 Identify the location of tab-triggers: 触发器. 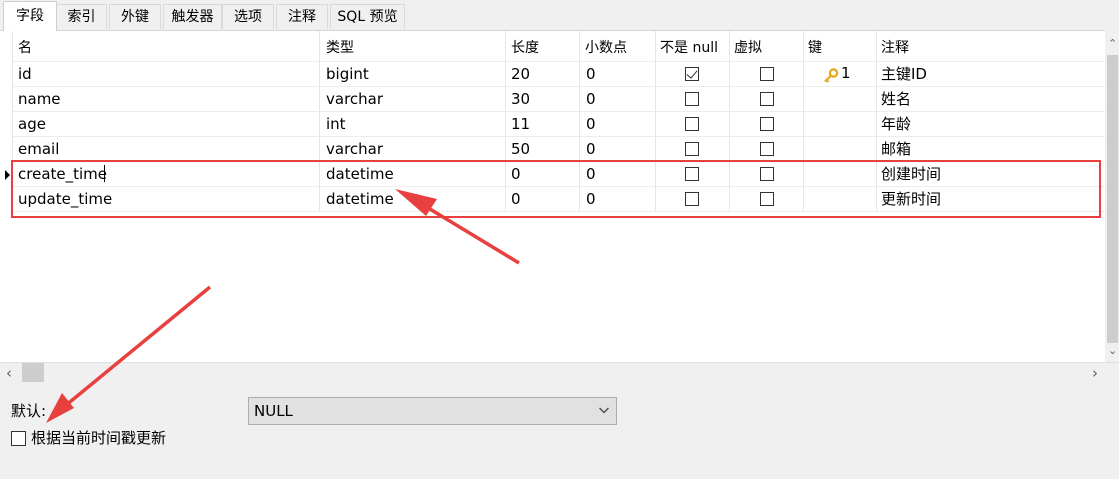
(192, 16).